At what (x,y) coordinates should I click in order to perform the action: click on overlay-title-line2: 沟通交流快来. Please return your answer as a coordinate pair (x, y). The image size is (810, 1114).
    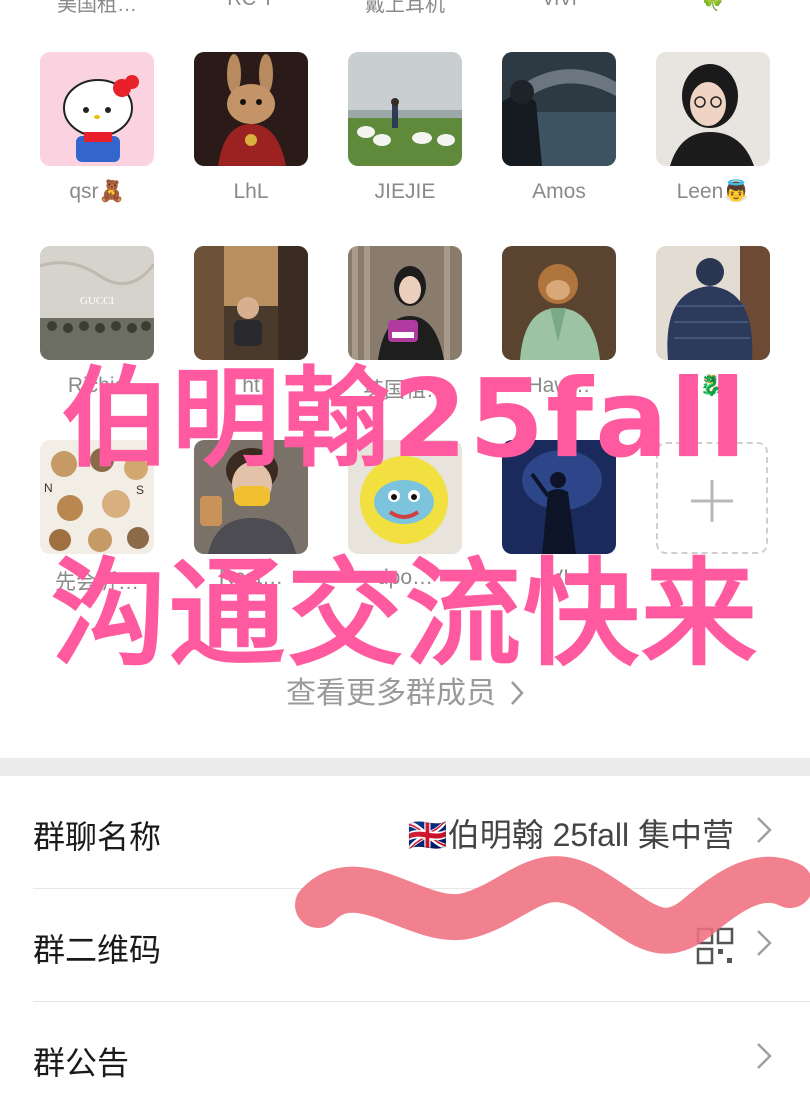
    Looking at the image, I should click on (405, 614).